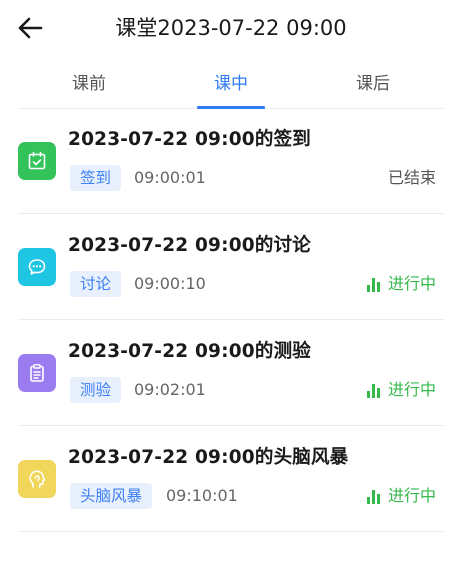 The height and width of the screenshot is (563, 462). Describe the element at coordinates (202, 495) in the screenshot. I see `activity-time: 09:10:01` at that location.